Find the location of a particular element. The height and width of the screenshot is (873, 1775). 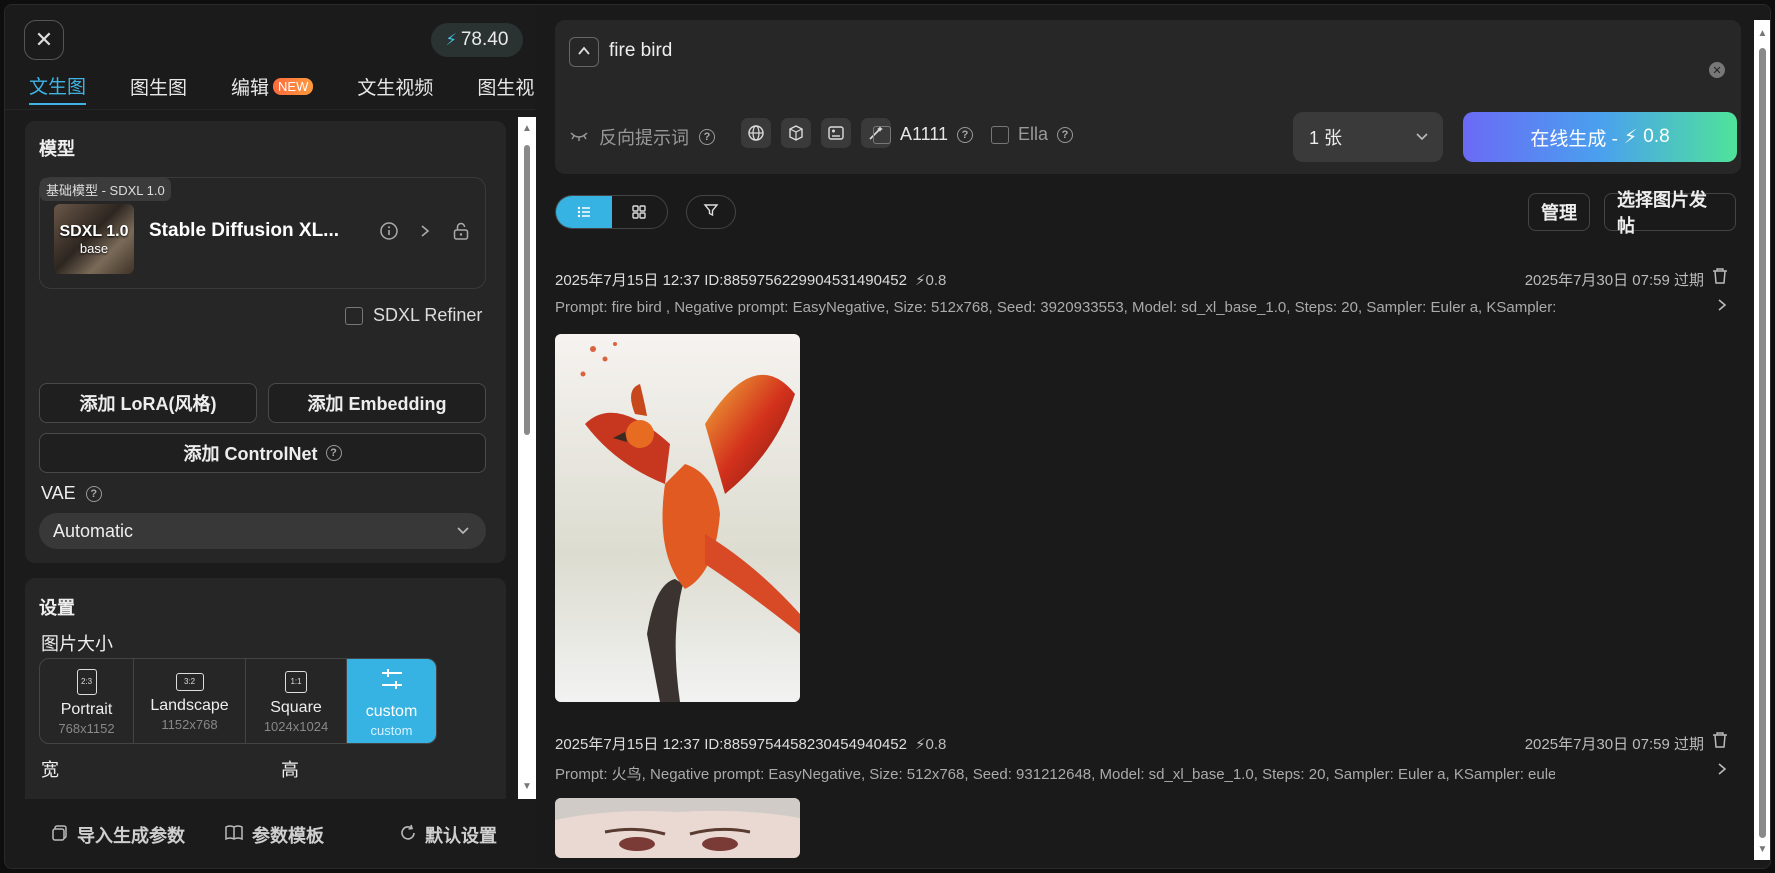

param-template-label: 参数模板 is located at coordinates (288, 836).